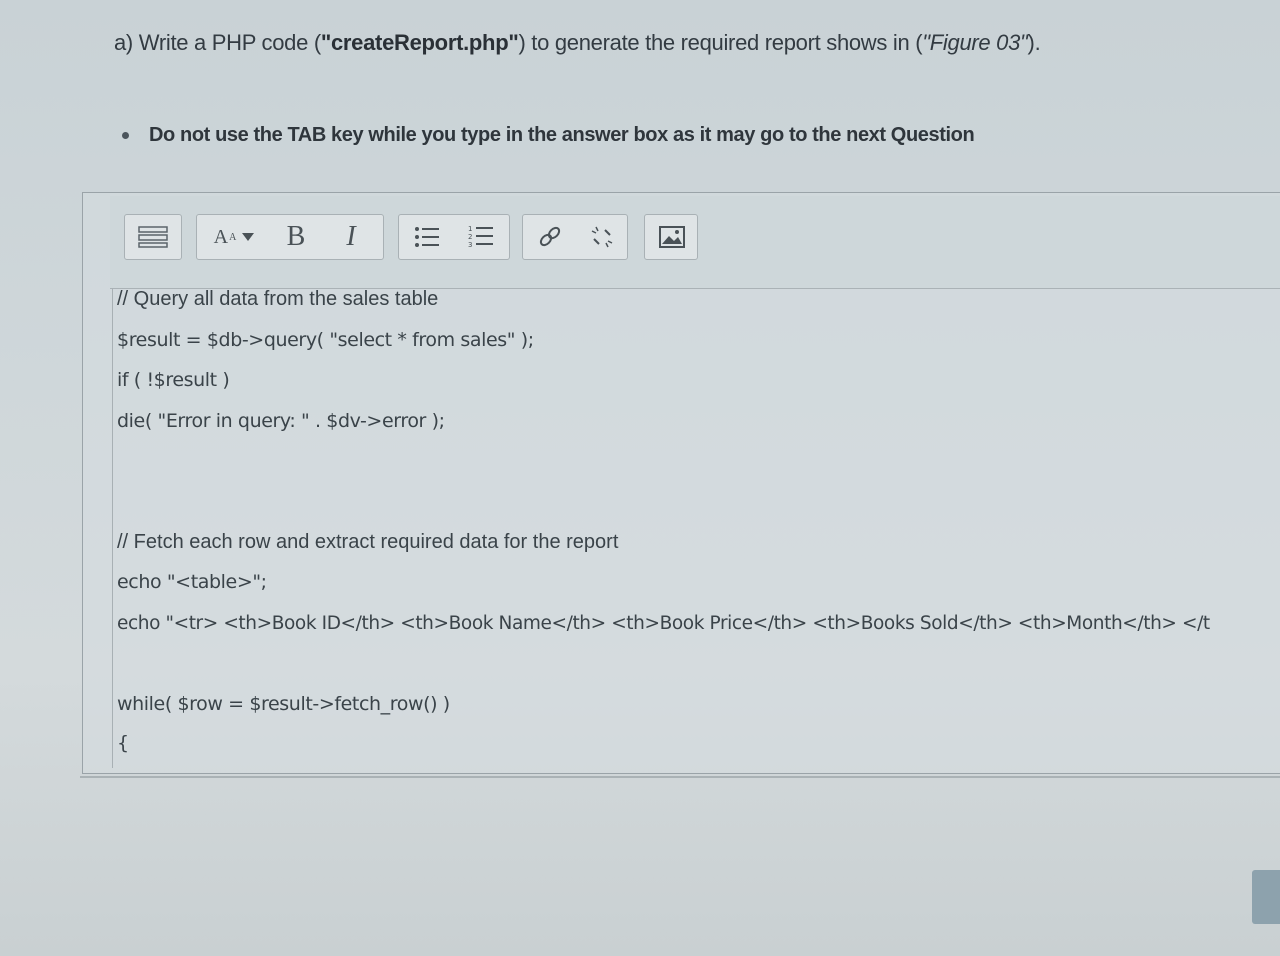 The width and height of the screenshot is (1280, 956). Describe the element at coordinates (470, 245) in the screenshot. I see `svg-text: 3` at that location.